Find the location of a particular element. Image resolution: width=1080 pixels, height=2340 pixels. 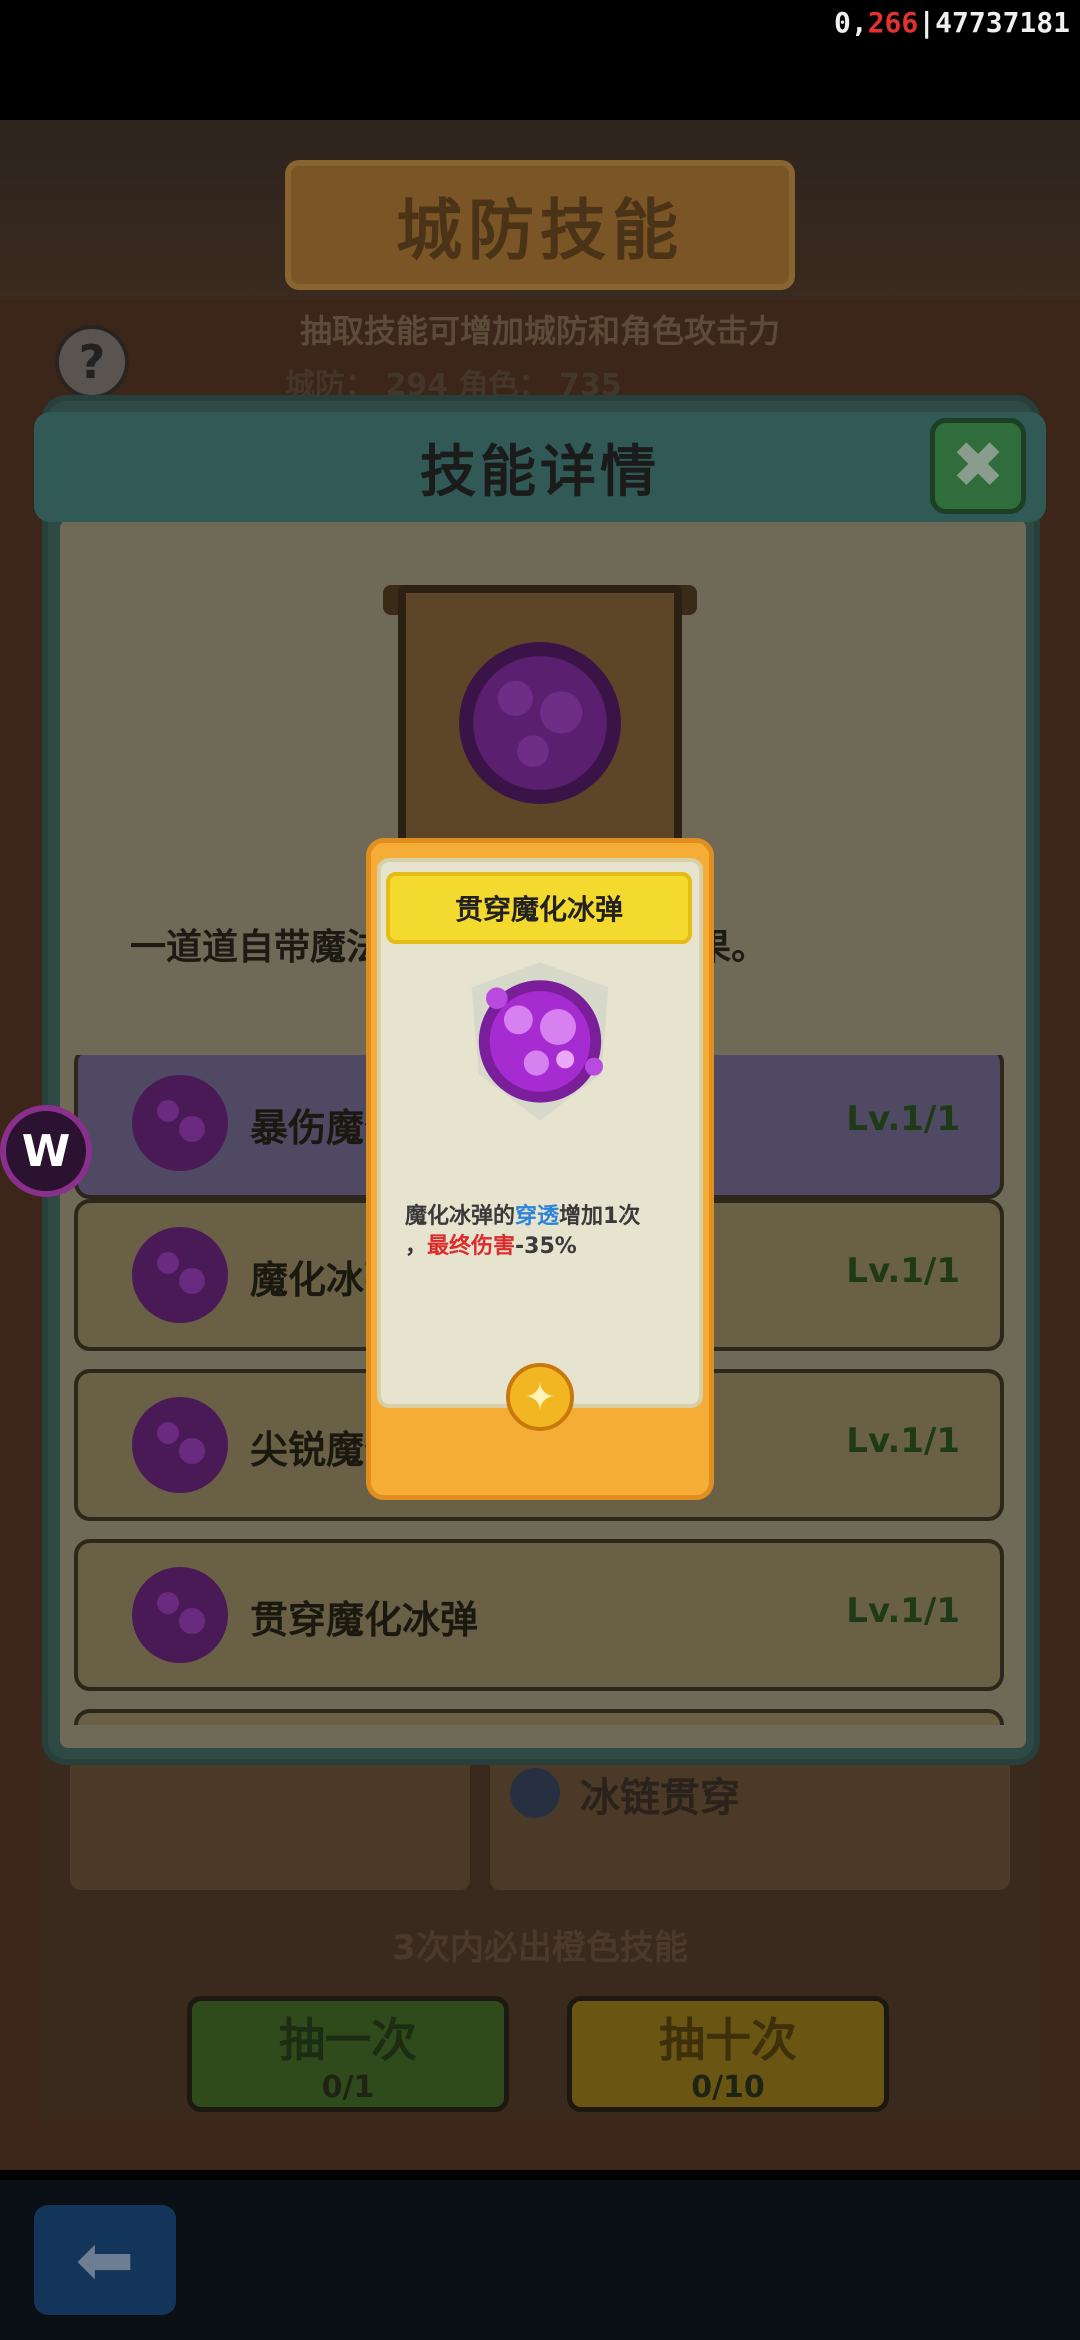

desc-text: -35% is located at coordinates (546, 1246).